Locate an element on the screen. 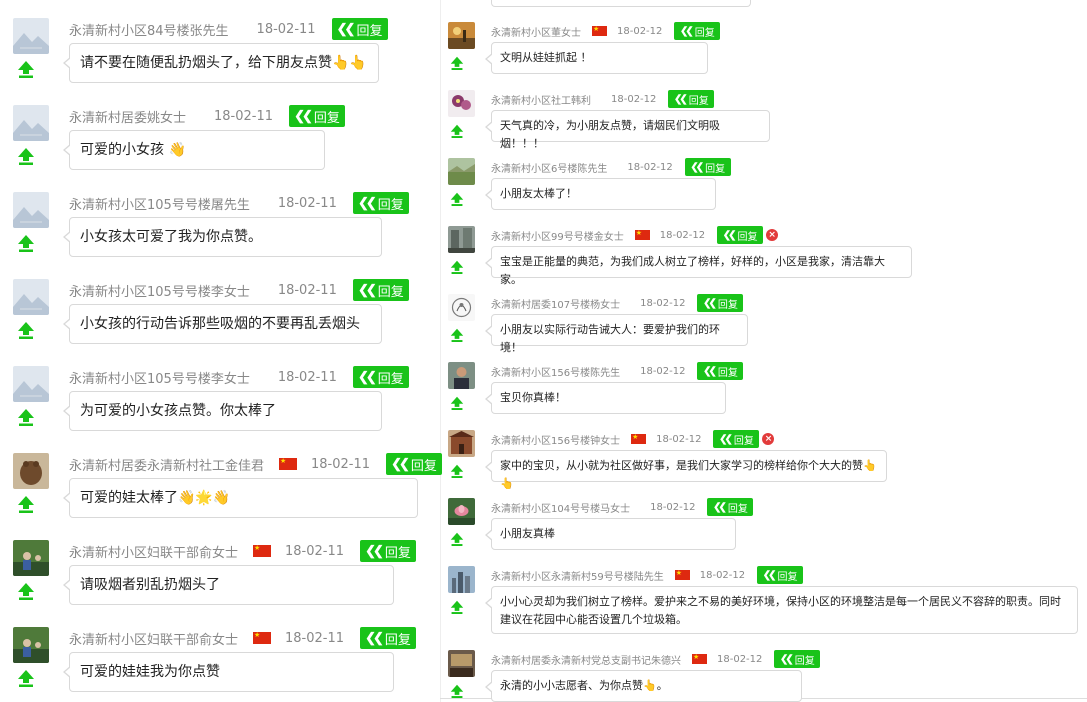  comment-bubble: 请吸烟者别乱扔烟头了 is located at coordinates (228, 585).